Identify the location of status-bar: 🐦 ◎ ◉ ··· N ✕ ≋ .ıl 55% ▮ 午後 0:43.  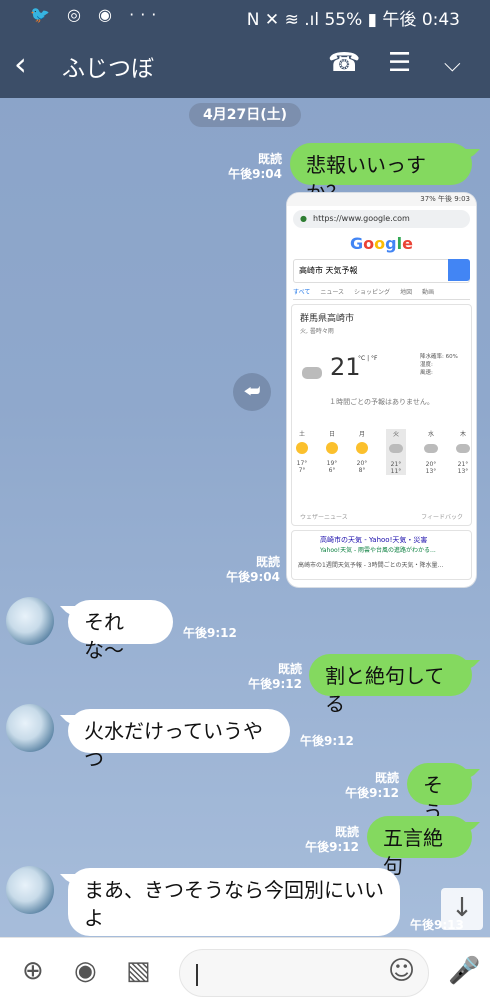
(245, 16).